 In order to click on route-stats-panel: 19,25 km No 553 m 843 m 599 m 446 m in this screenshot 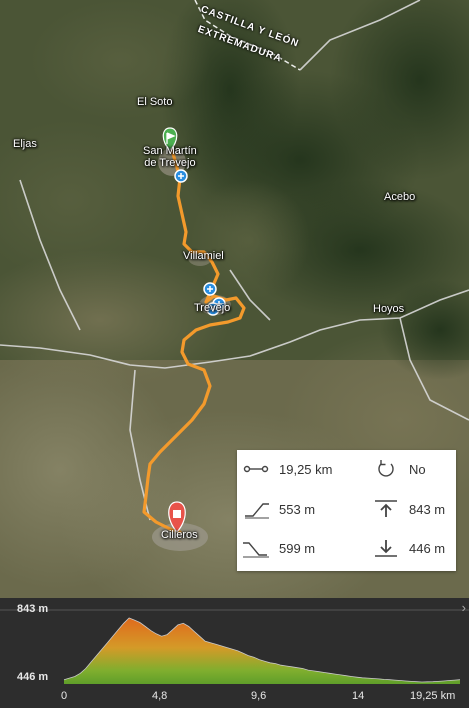, I will do `click(346, 510)`.